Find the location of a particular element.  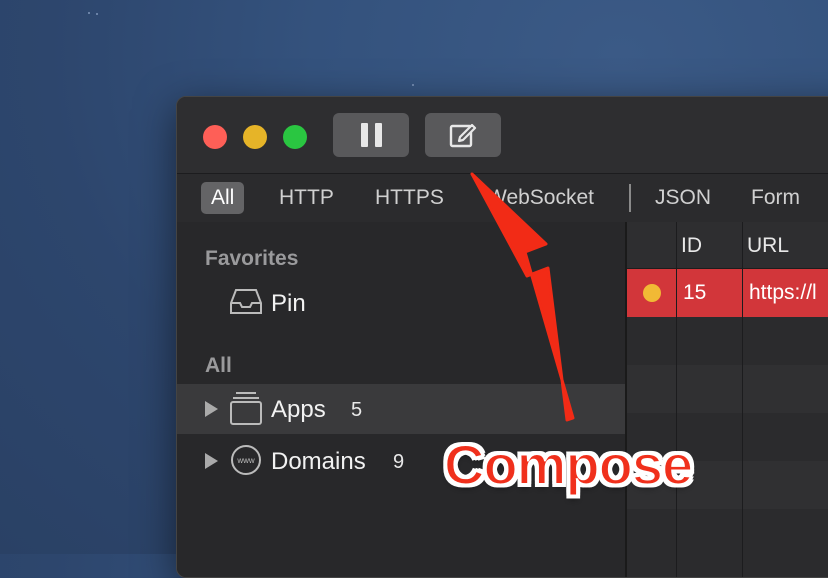

pause-icon is located at coordinates (371, 135).